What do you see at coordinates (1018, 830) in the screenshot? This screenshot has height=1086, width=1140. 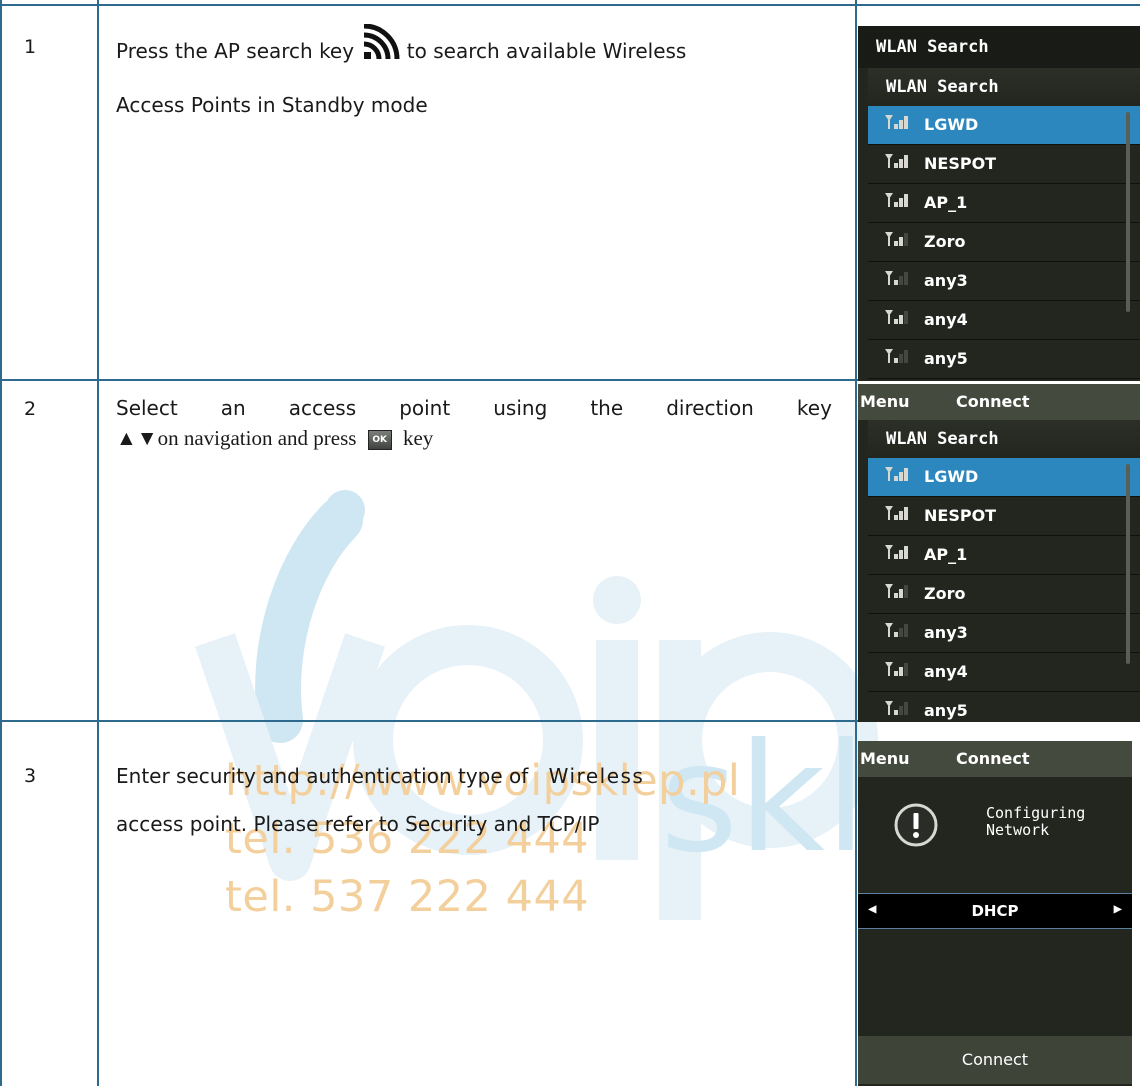 I see `status-line-2: Network` at bounding box center [1018, 830].